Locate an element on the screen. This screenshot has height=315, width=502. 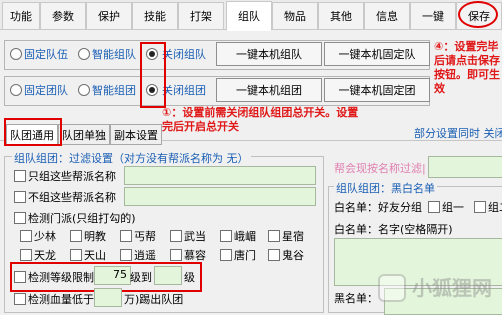
not-guild-checkbox is located at coordinates (20, 197).